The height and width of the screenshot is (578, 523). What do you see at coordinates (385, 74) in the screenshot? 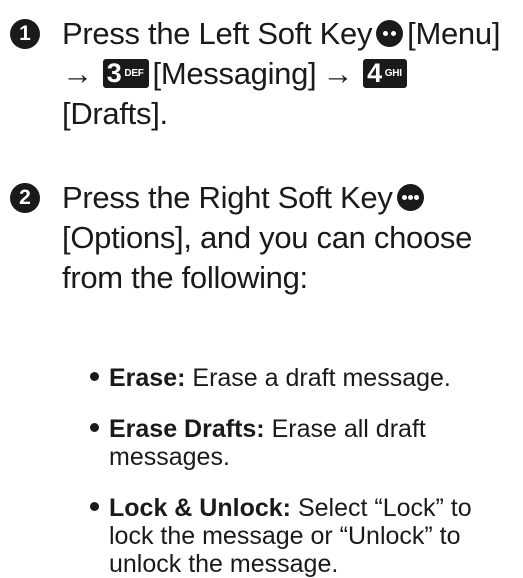
I see `key-4-ghi-icon: 4 GHI` at bounding box center [385, 74].